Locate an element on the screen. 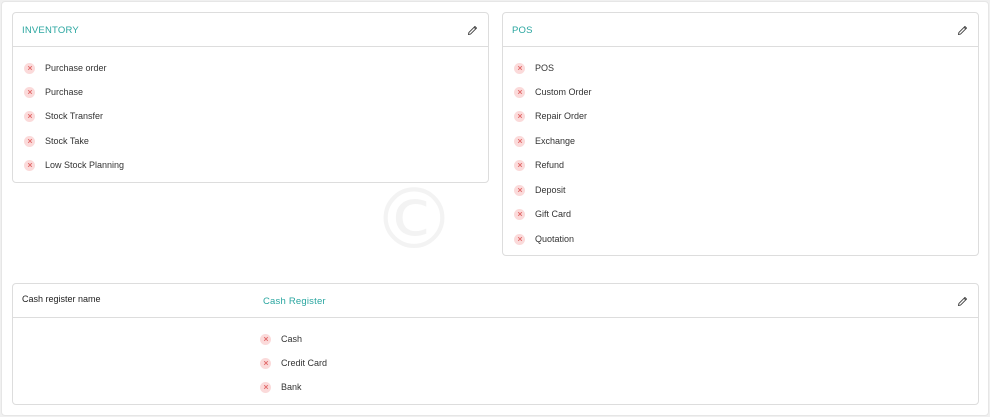  item-label: Gift Card is located at coordinates (553, 214).